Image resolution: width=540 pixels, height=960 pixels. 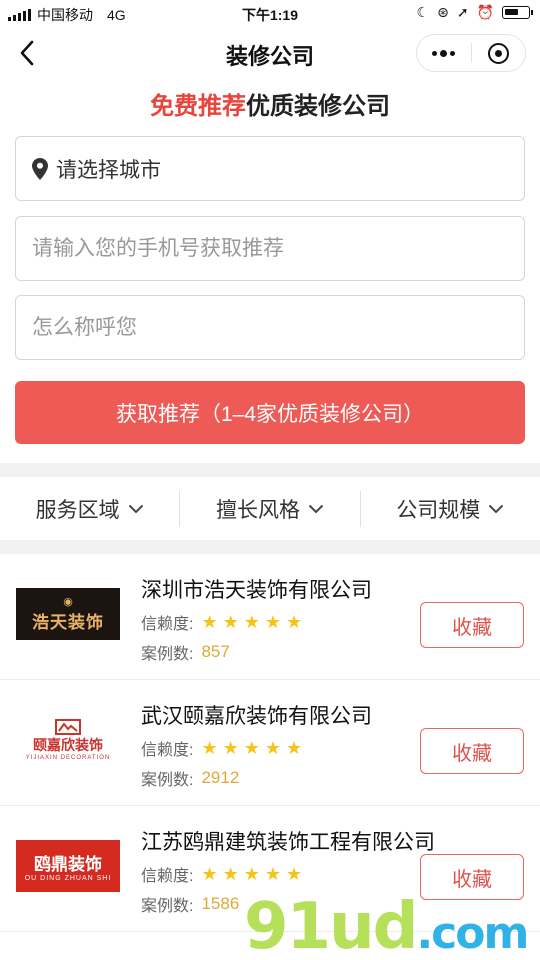 What do you see at coordinates (331, 925) in the screenshot?
I see `watermark-text: 91ud` at bounding box center [331, 925].